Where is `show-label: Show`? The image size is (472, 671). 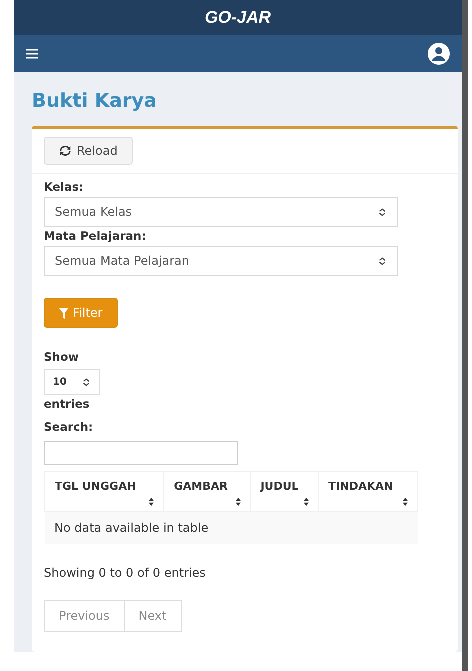
show-label: Show is located at coordinates (62, 357).